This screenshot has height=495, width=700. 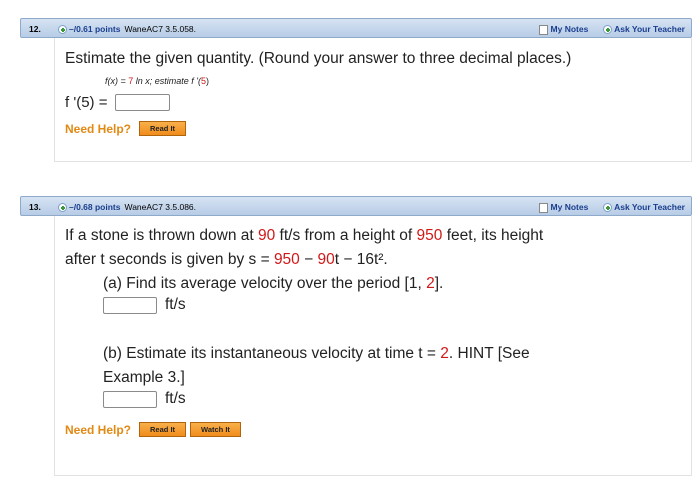 What do you see at coordinates (215, 429) in the screenshot?
I see `watch-it-button: Watch It` at bounding box center [215, 429].